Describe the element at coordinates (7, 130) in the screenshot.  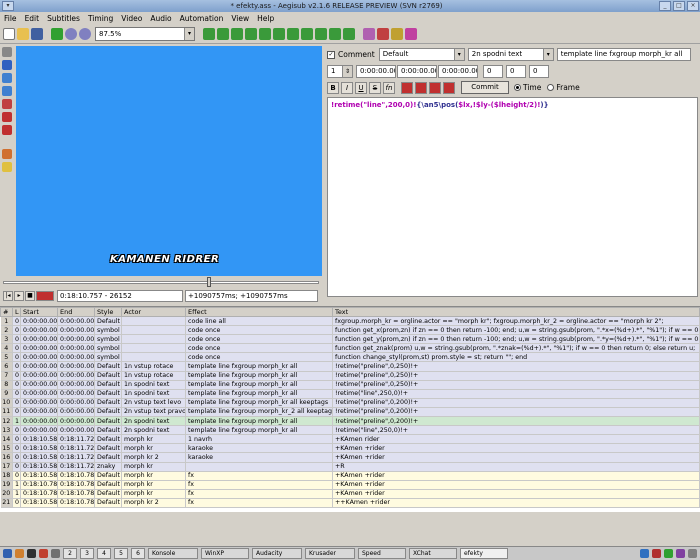
I see `vector-clip-icon` at that location.